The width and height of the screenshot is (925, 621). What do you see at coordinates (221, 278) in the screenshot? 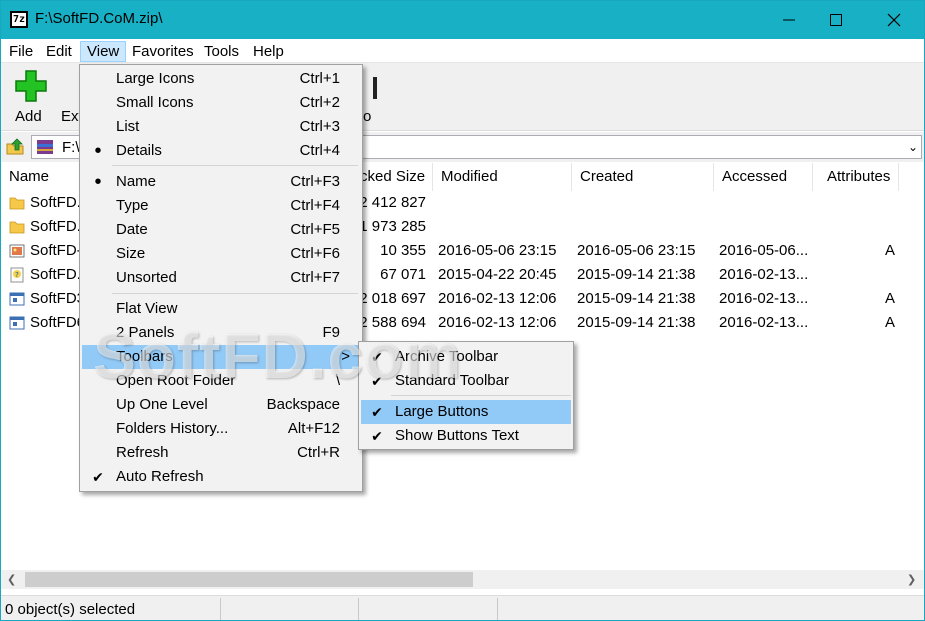
I see `view-menu-item-unsorted: Unsorted Ctrl+F7` at bounding box center [221, 278].